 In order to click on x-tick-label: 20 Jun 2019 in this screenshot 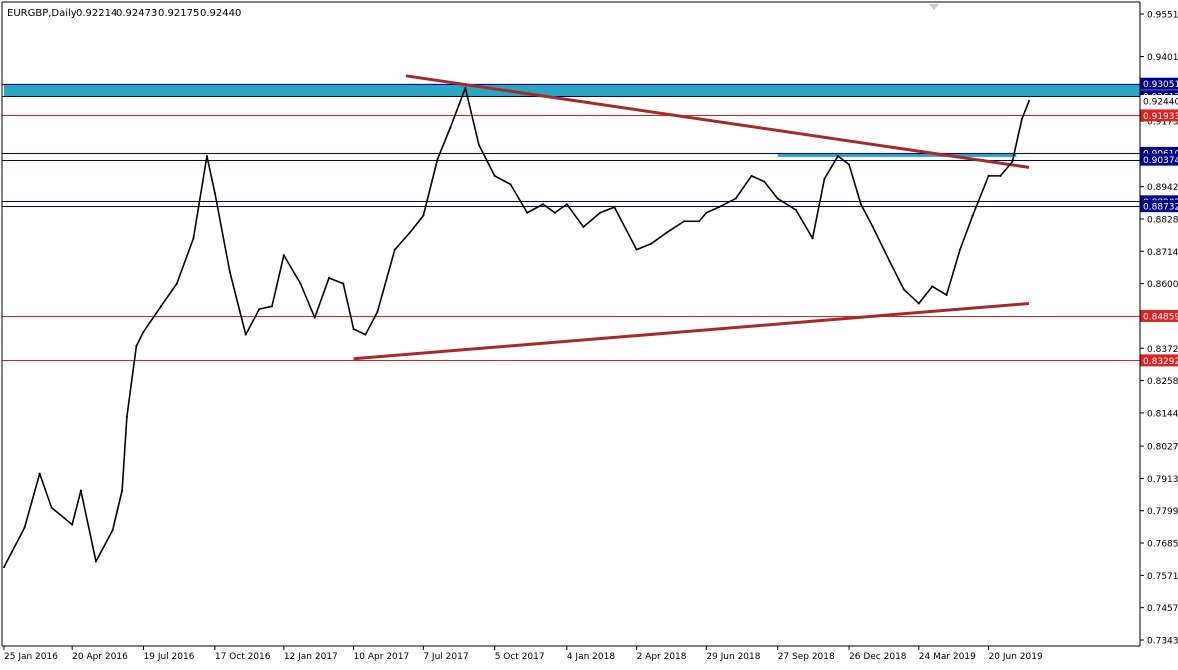, I will do `click(1016, 657)`.